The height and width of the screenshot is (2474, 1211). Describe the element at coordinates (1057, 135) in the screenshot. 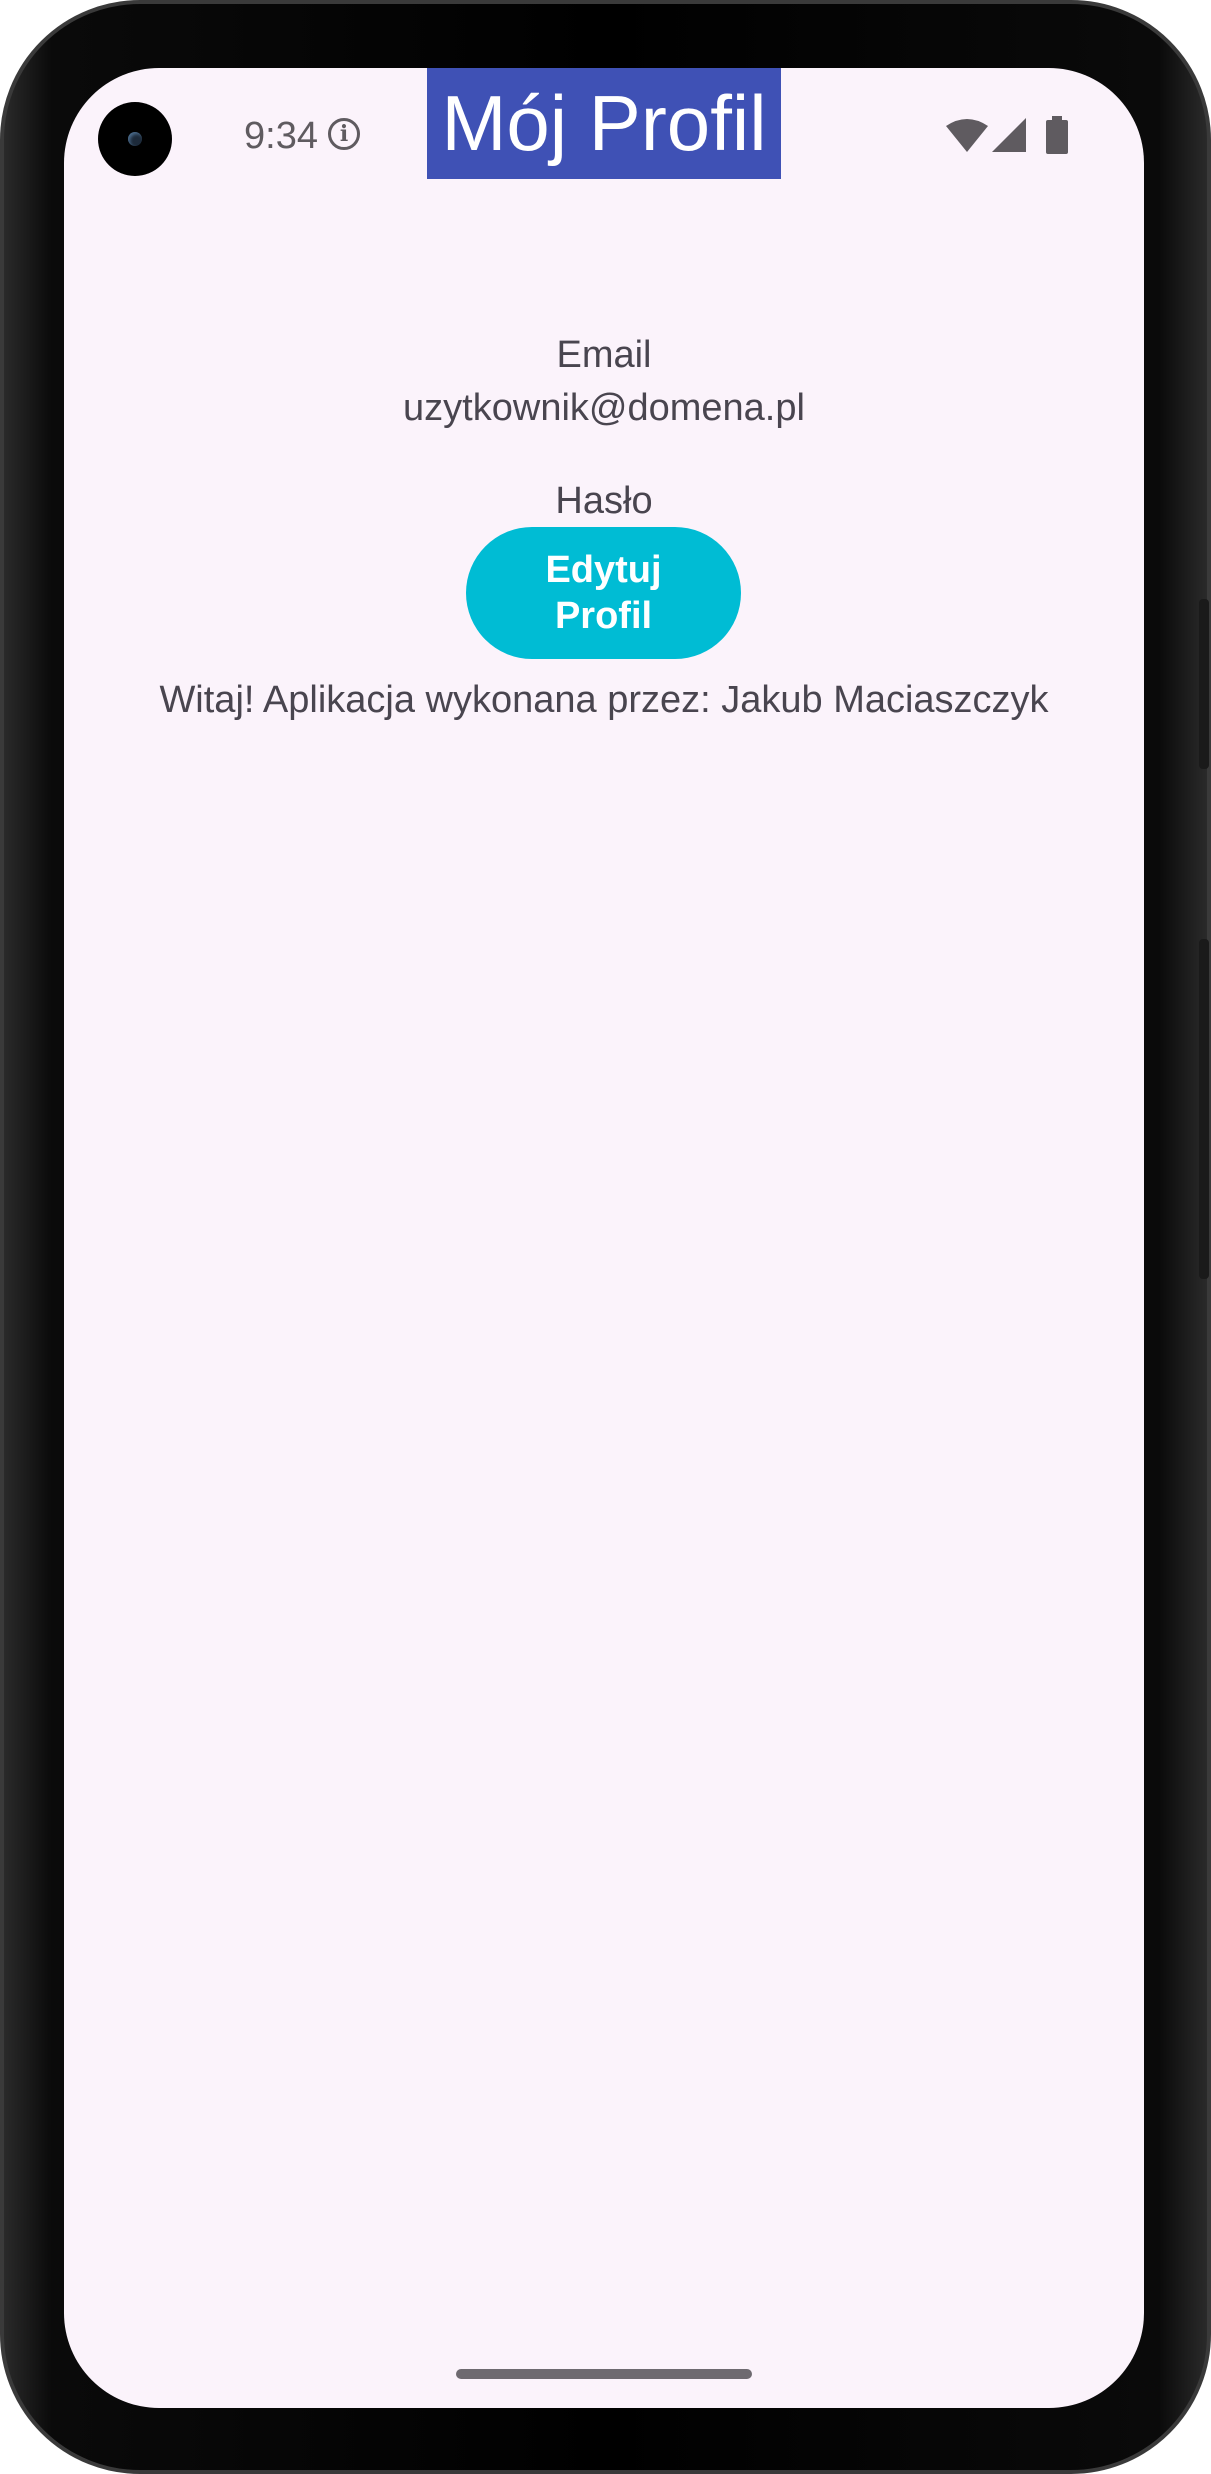

I see `battery-icon` at that location.